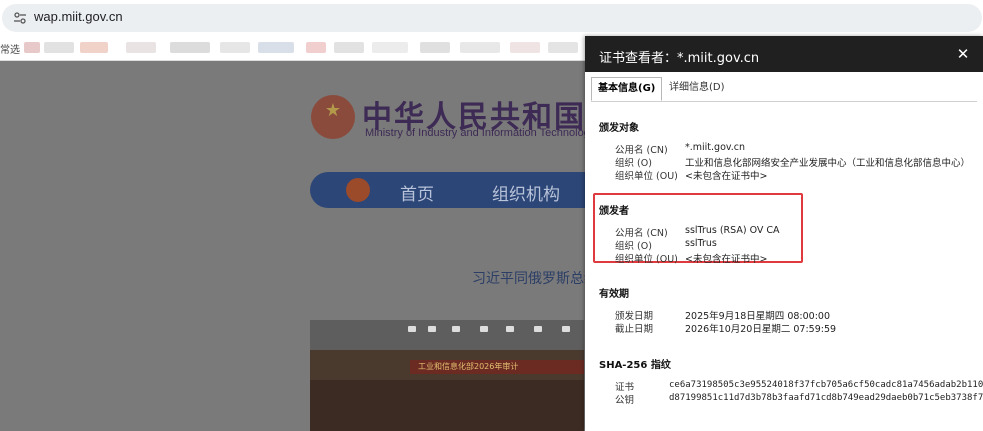  What do you see at coordinates (526, 192) in the screenshot?
I see `nav-item-organization: 组织机构` at bounding box center [526, 192].